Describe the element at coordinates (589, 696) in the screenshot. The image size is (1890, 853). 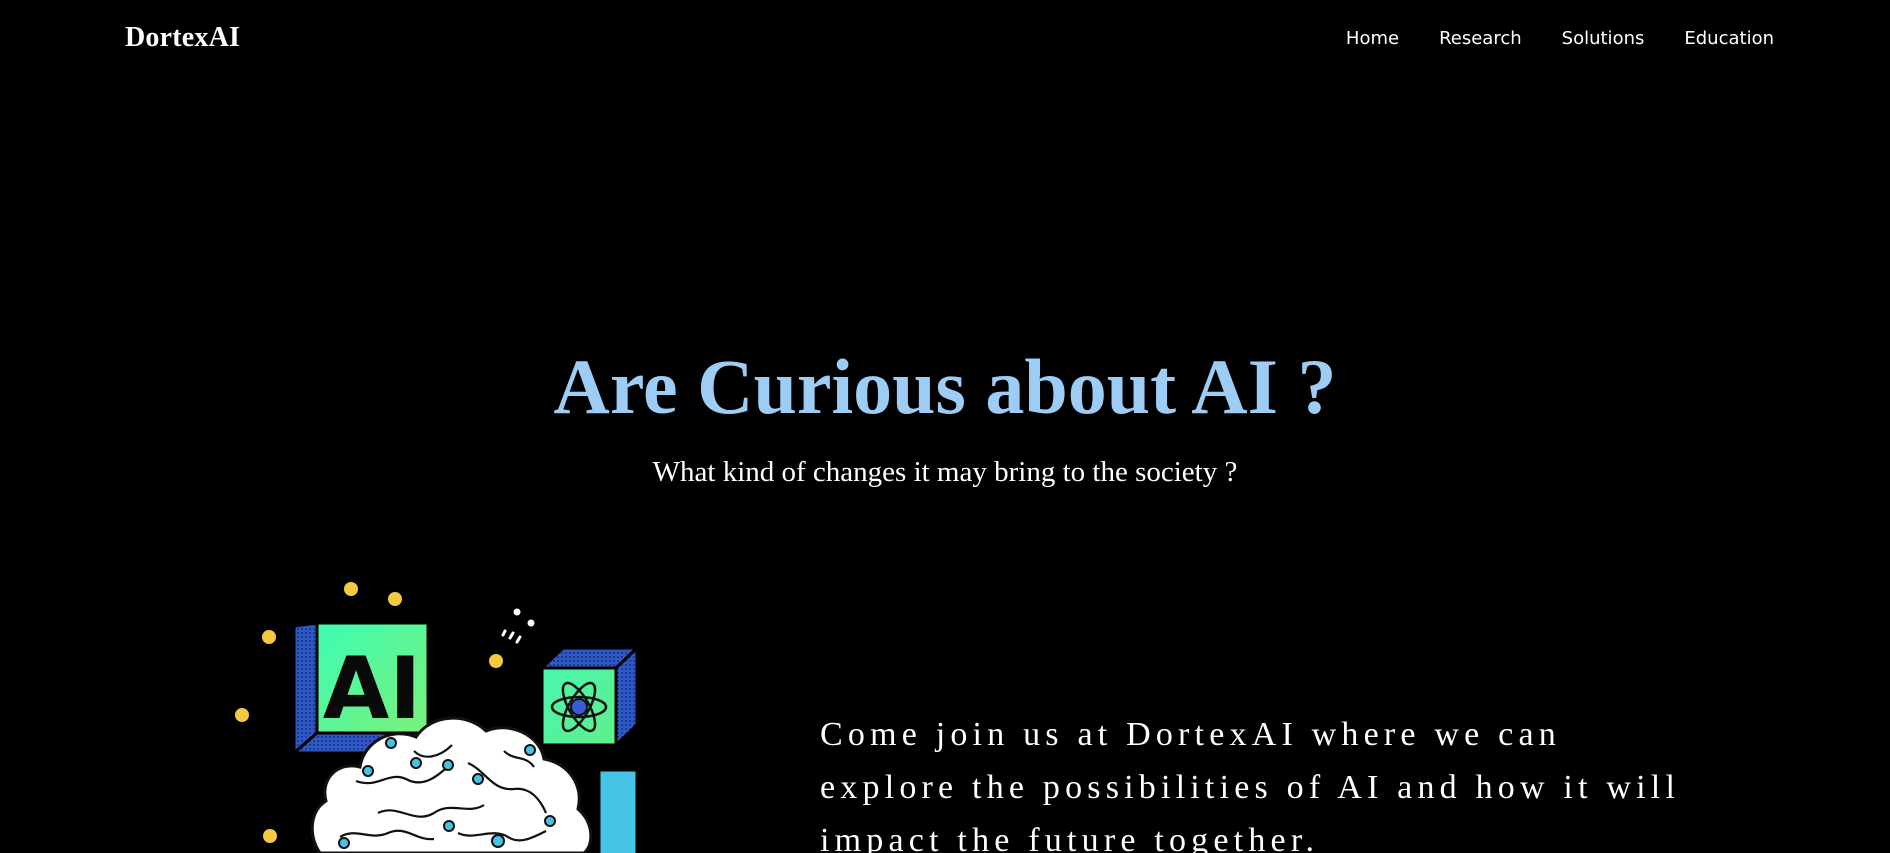
I see `atom-cube-icon` at that location.